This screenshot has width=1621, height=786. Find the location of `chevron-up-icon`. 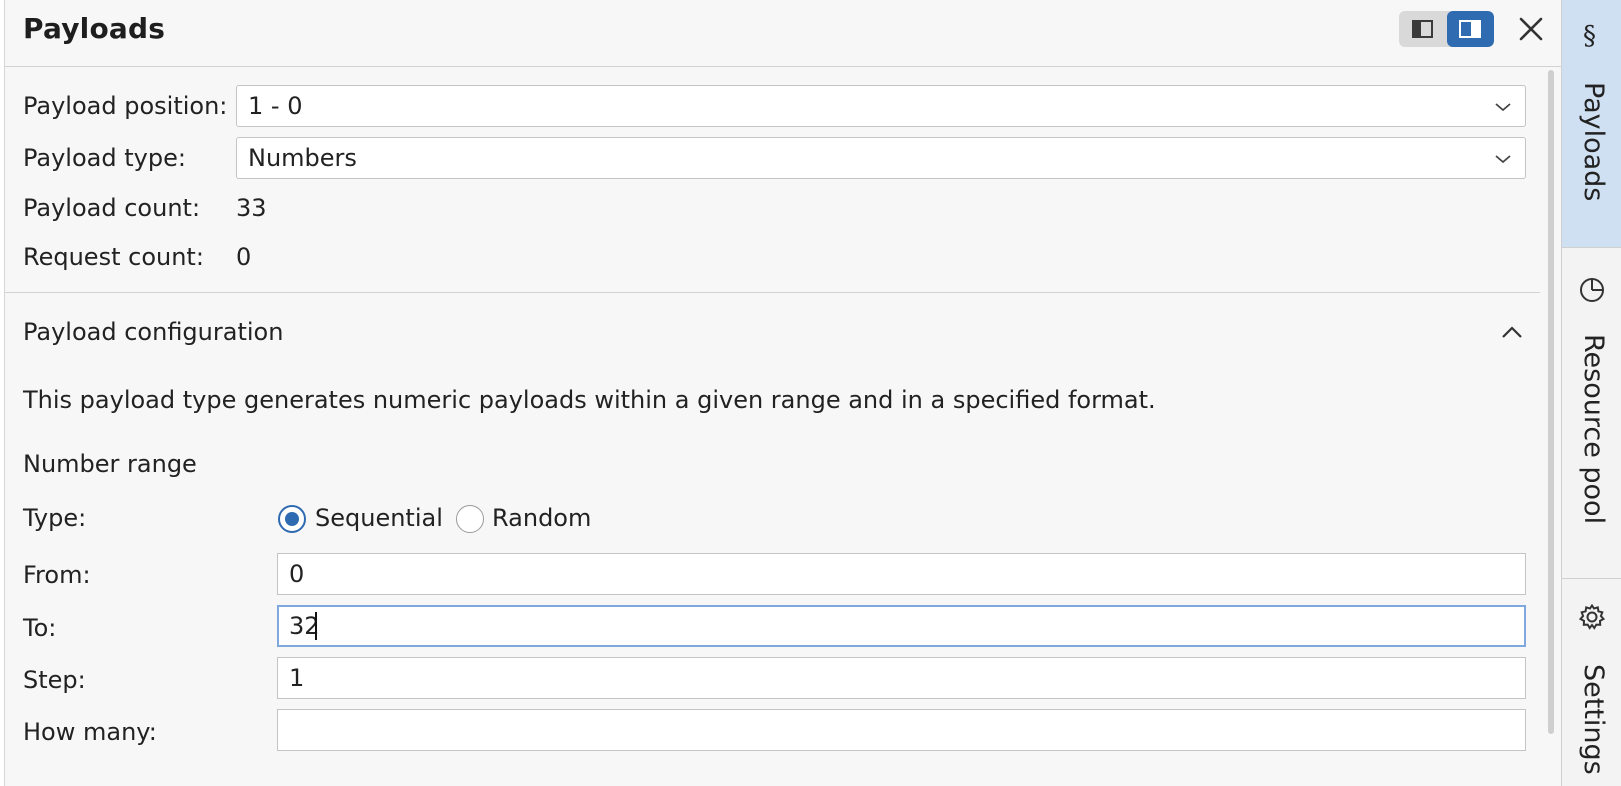

chevron-up-icon is located at coordinates (1512, 332).